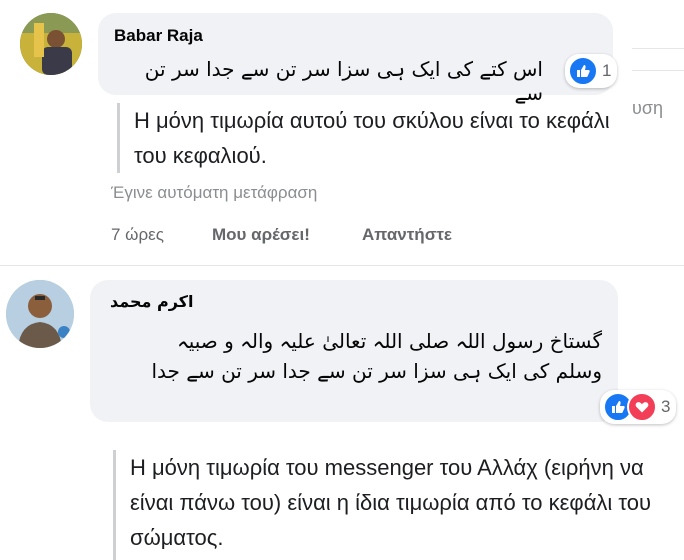  I want to click on like-reaction-icon, so click(583, 71).